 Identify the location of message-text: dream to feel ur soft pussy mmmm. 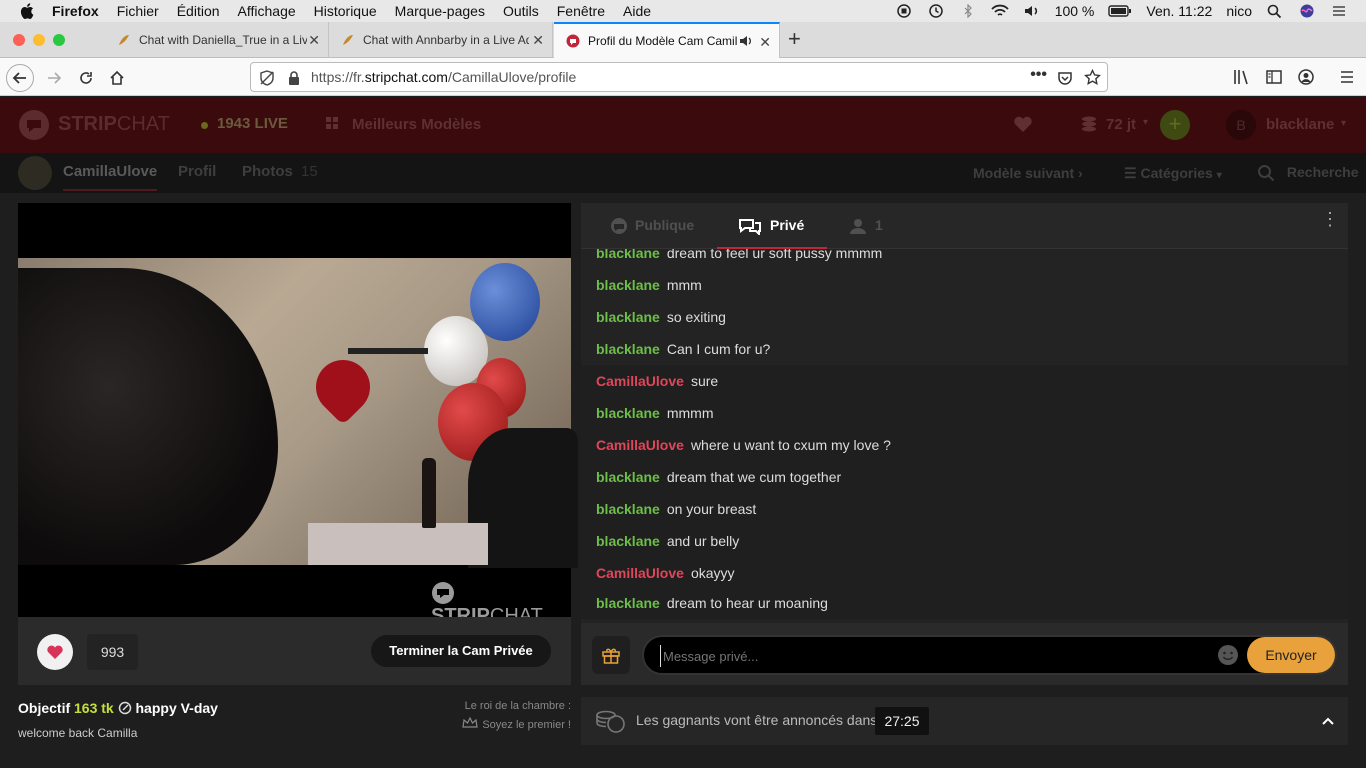
(774, 255).